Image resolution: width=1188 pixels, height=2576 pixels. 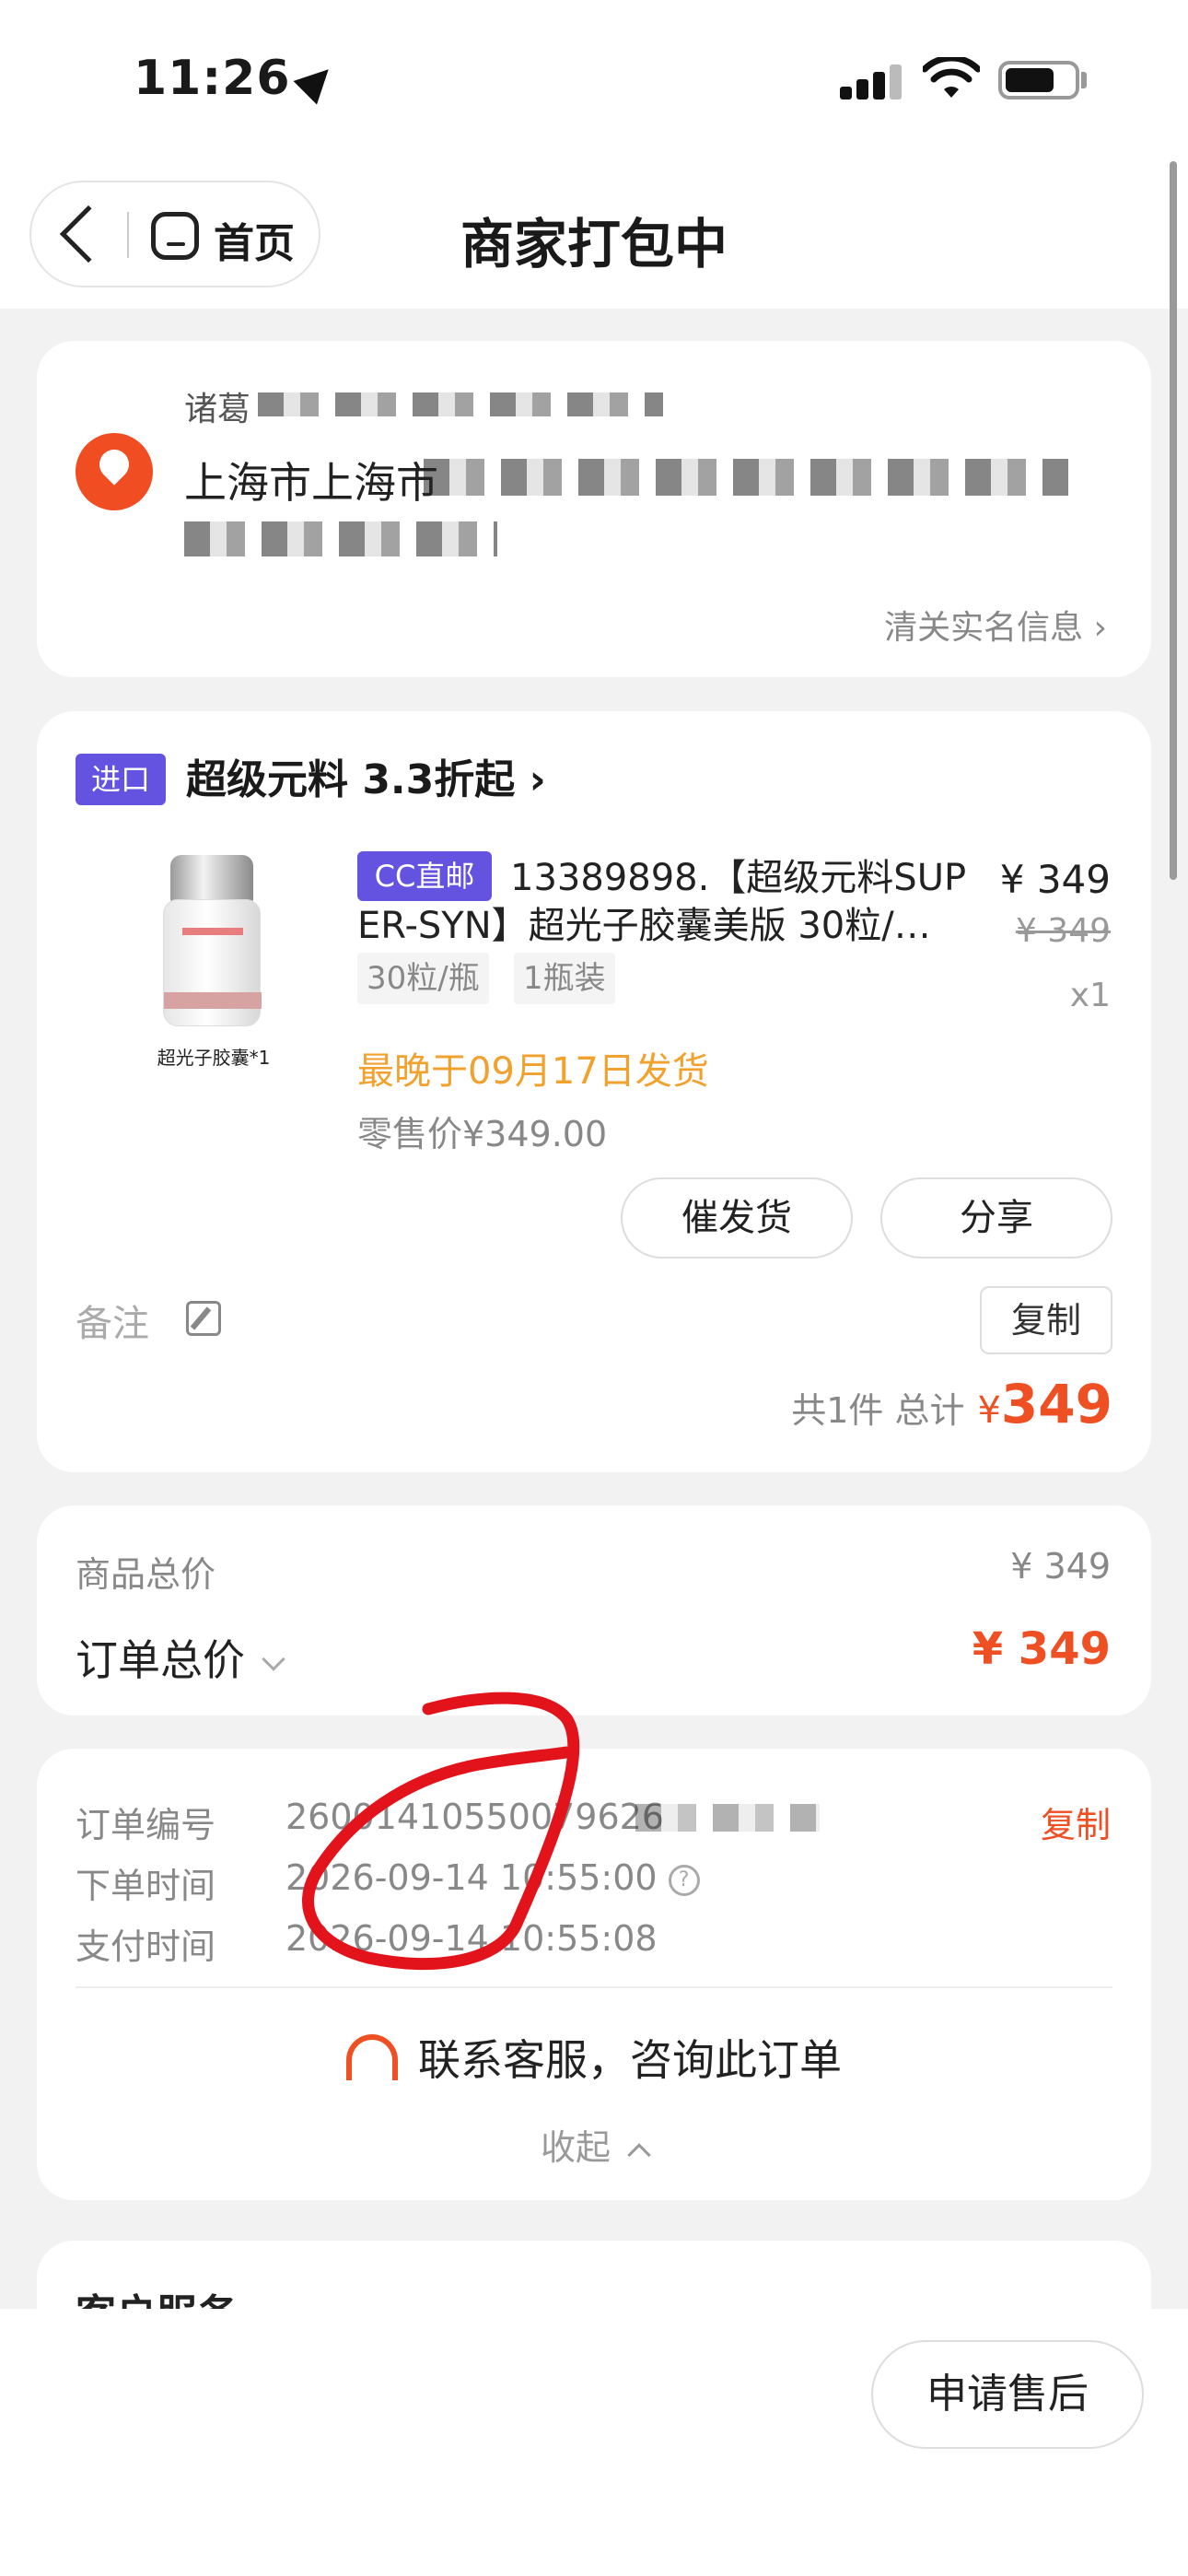 I want to click on urge-shipment-button: 催发货, so click(x=737, y=1218).